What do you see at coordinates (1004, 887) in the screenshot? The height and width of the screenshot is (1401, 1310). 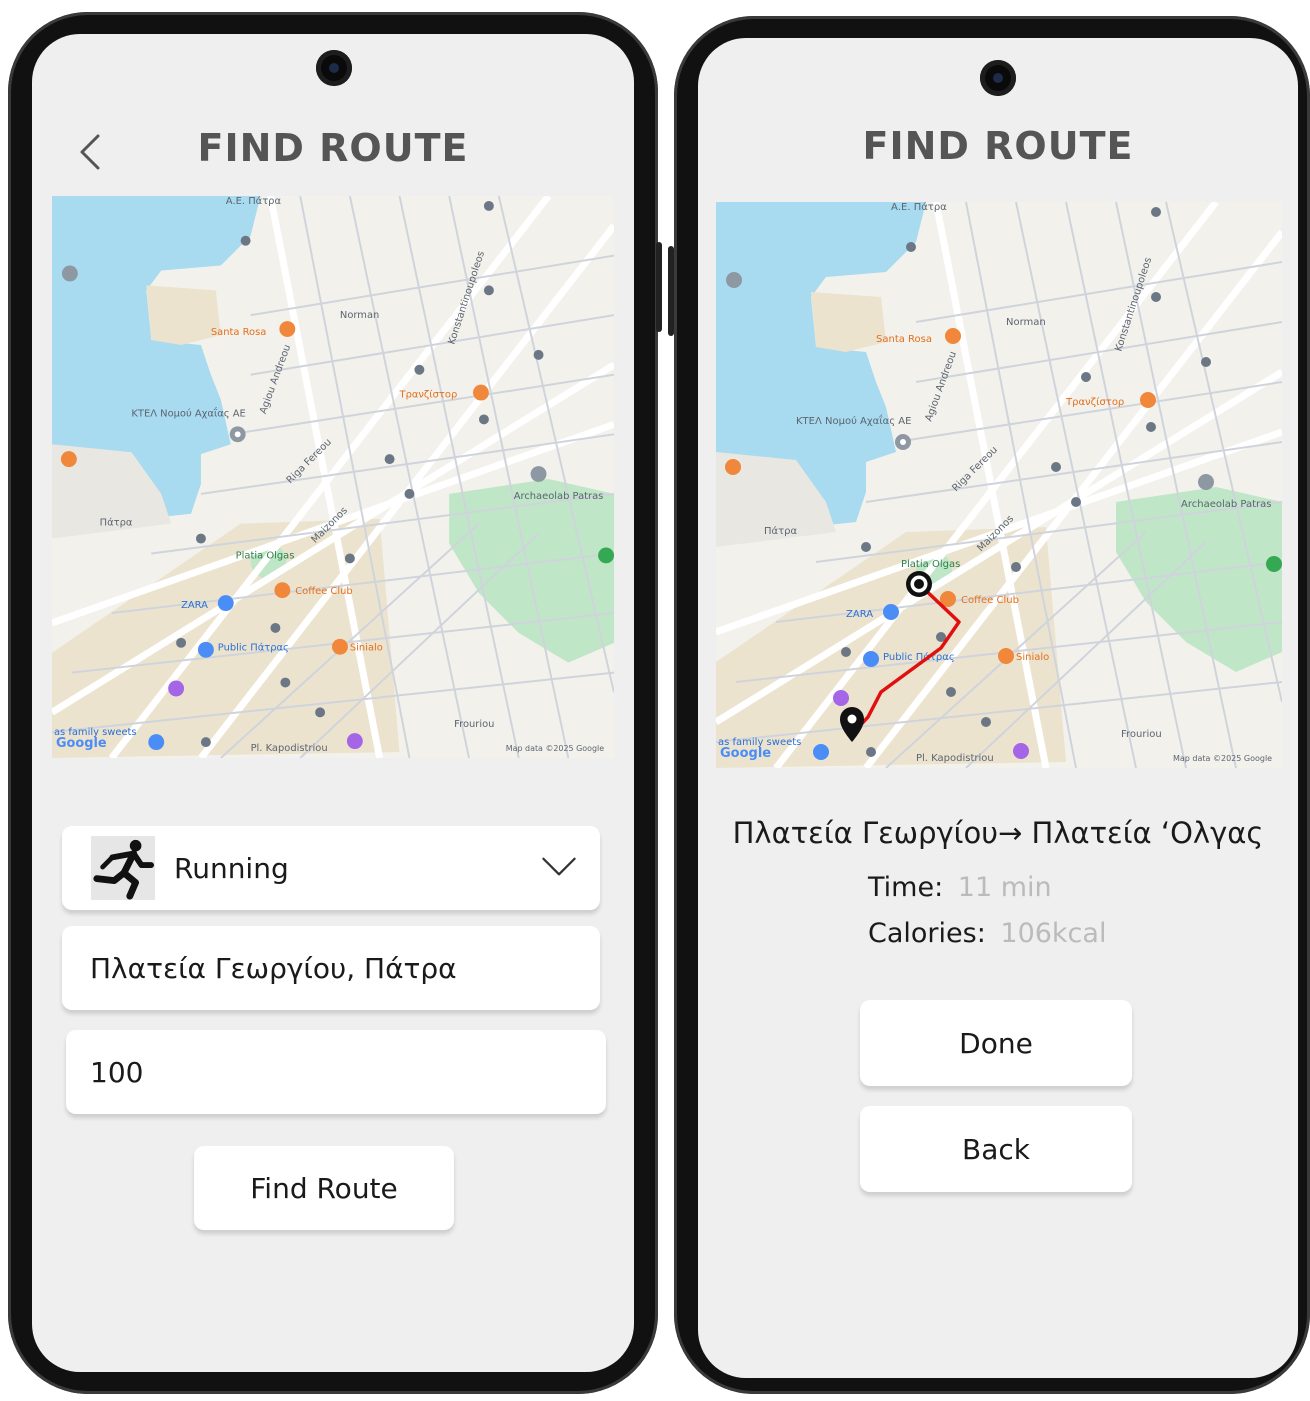 I see `time-value: 11 min` at bounding box center [1004, 887].